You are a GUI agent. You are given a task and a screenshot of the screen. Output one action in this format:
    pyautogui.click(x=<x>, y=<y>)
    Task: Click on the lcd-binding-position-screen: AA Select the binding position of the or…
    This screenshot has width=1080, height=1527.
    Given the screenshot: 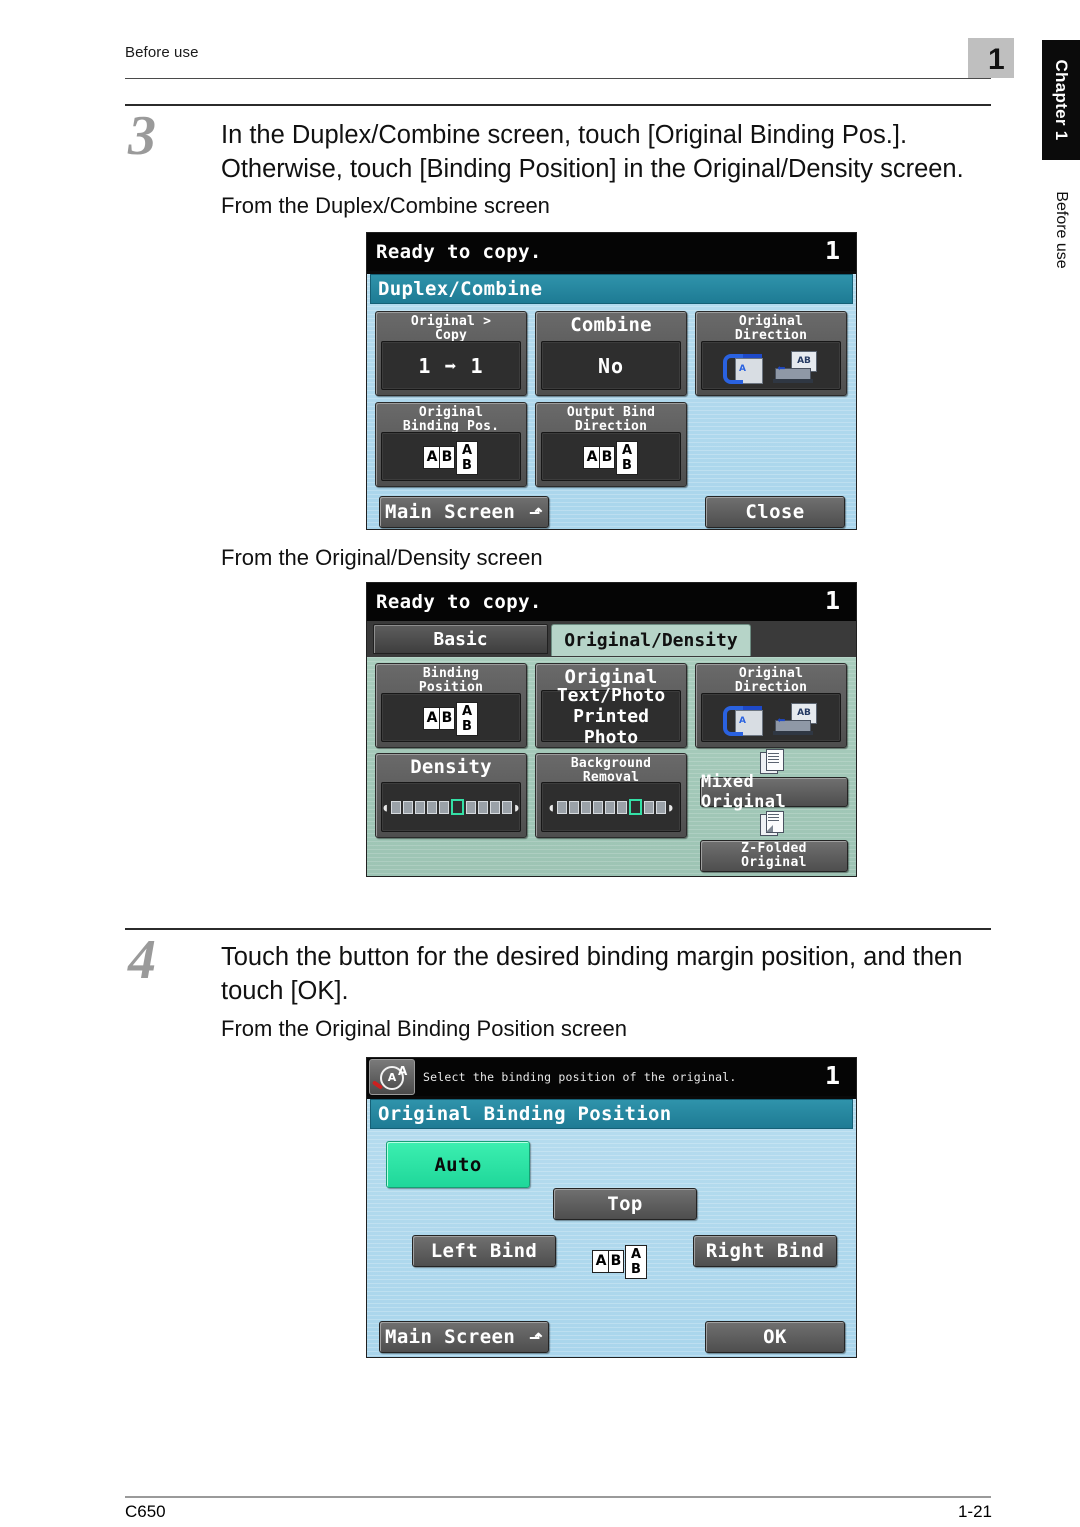 What is the action you would take?
    pyautogui.click(x=611, y=1207)
    